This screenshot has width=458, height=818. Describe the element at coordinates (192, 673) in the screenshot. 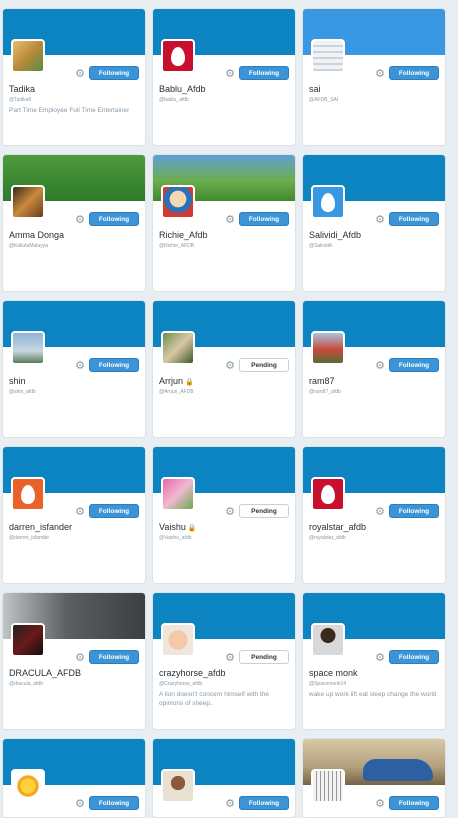

I see `profile-name: crazyhorse_afdb` at that location.